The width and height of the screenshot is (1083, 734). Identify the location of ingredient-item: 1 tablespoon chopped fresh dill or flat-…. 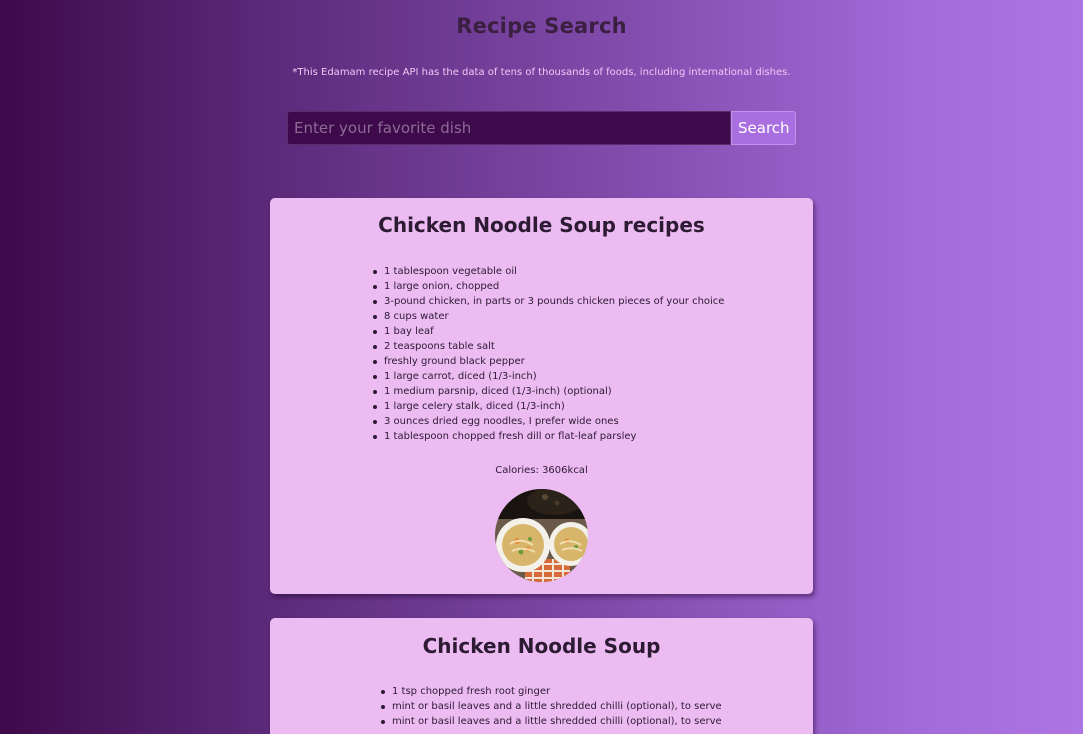
(547, 436).